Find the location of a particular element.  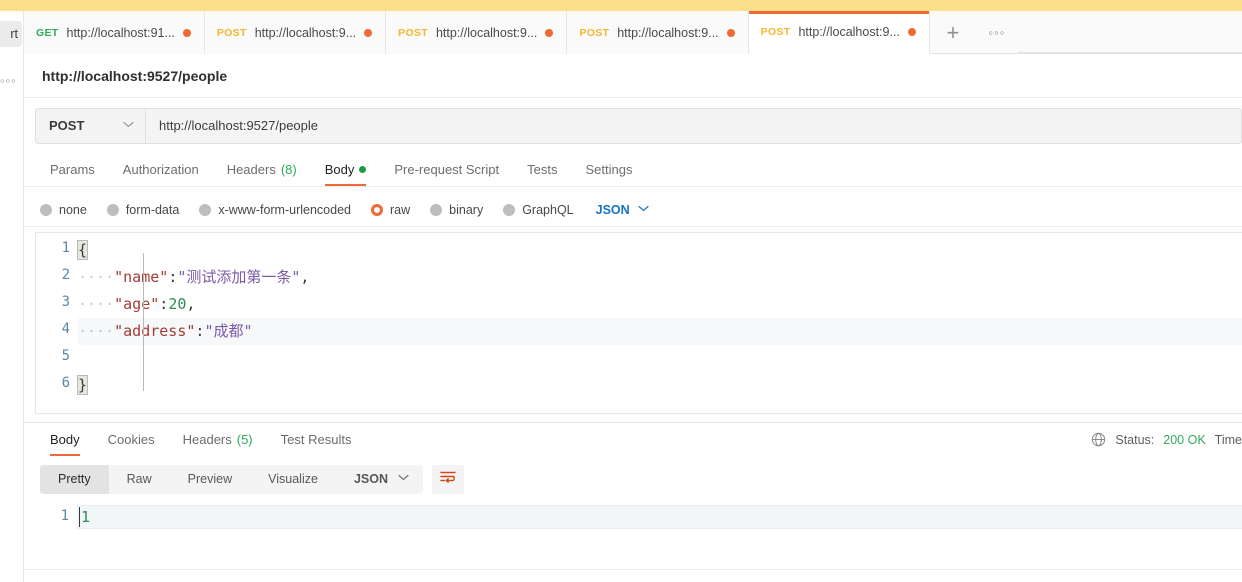

editor-indent-dots: ···· is located at coordinates (96, 331).